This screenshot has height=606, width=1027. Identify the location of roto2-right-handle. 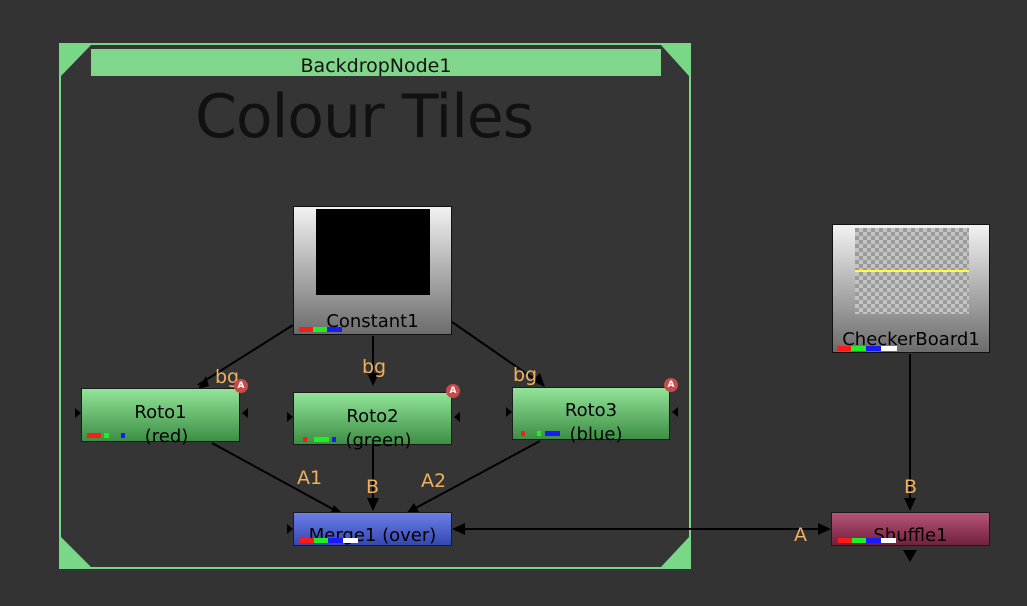
(457, 417).